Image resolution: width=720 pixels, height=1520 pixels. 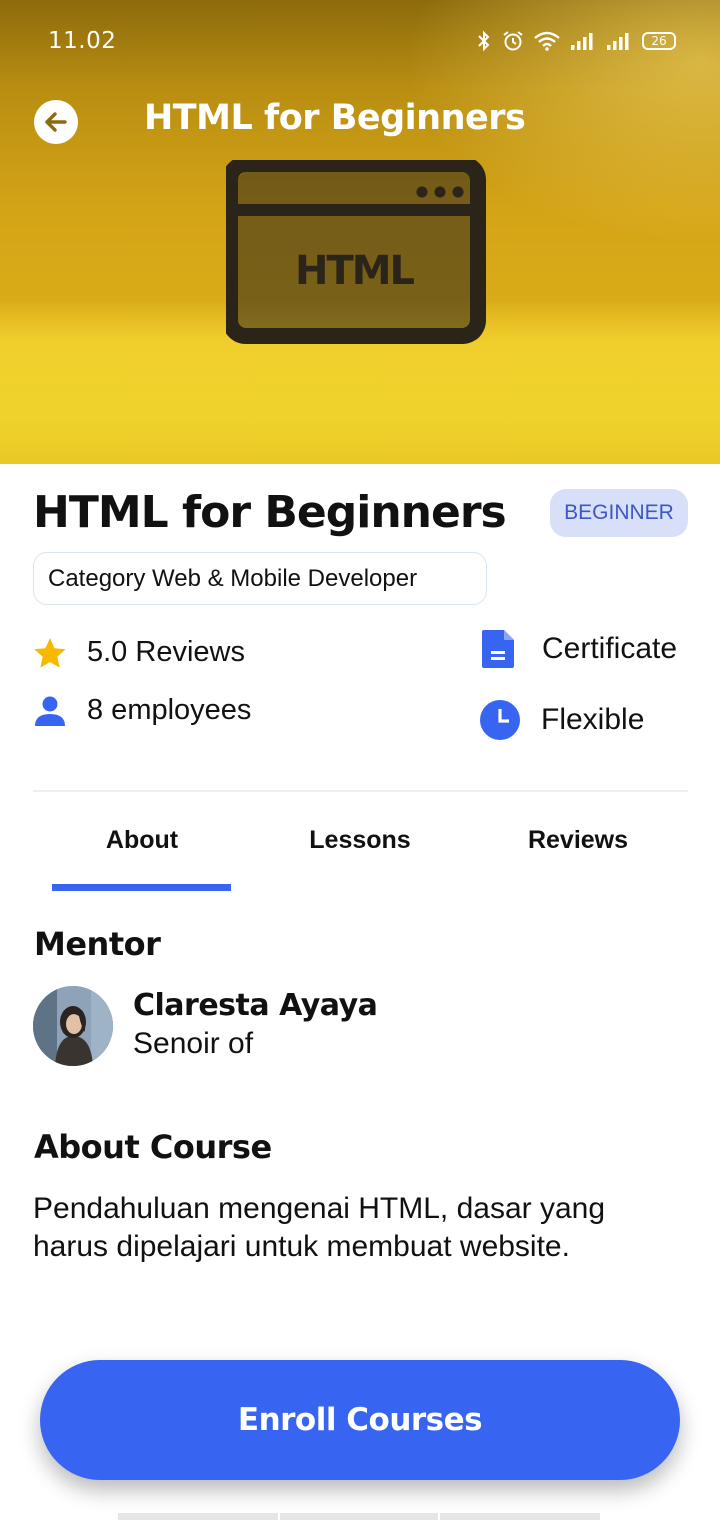 What do you see at coordinates (593, 719) in the screenshot?
I see `schedule-label: Flexible` at bounding box center [593, 719].